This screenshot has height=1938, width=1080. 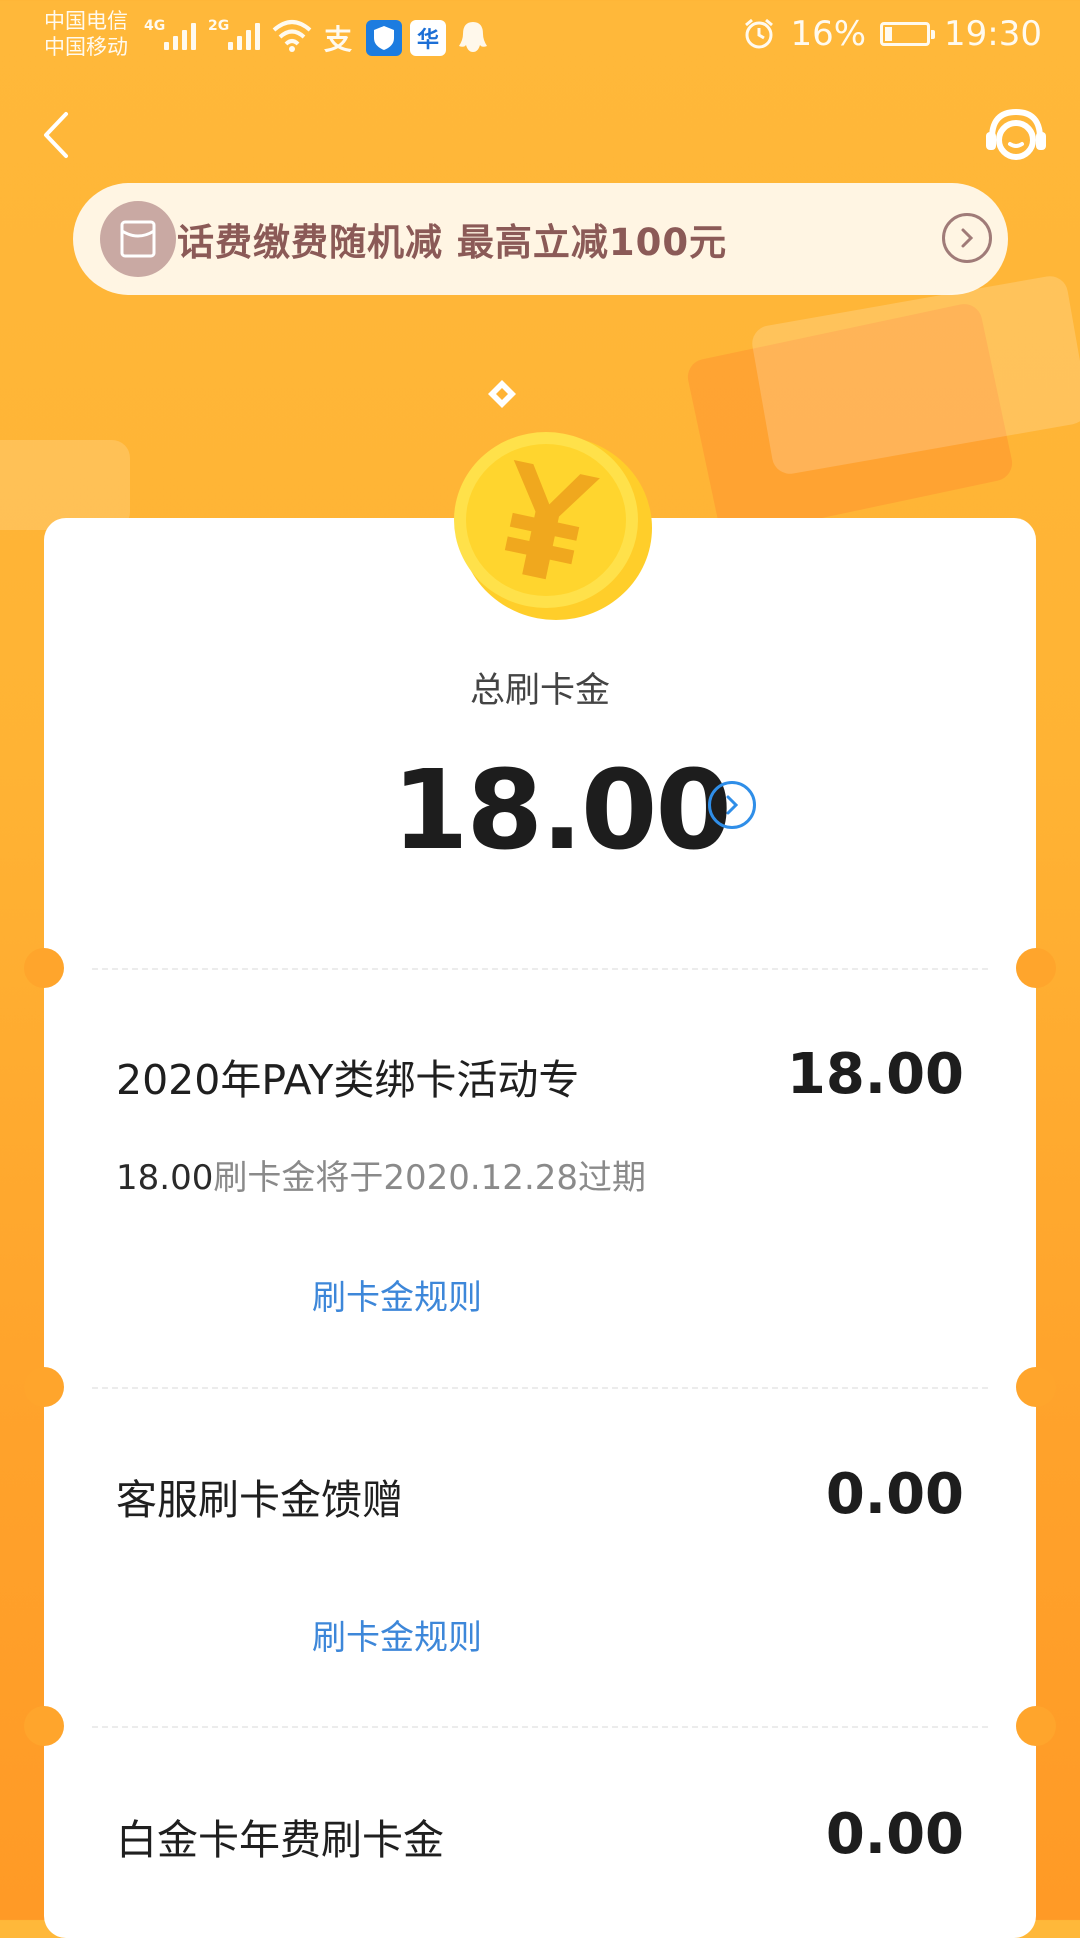 What do you see at coordinates (259, 1500) in the screenshot?
I see `item-title: 客服刷卡金馈赠` at bounding box center [259, 1500].